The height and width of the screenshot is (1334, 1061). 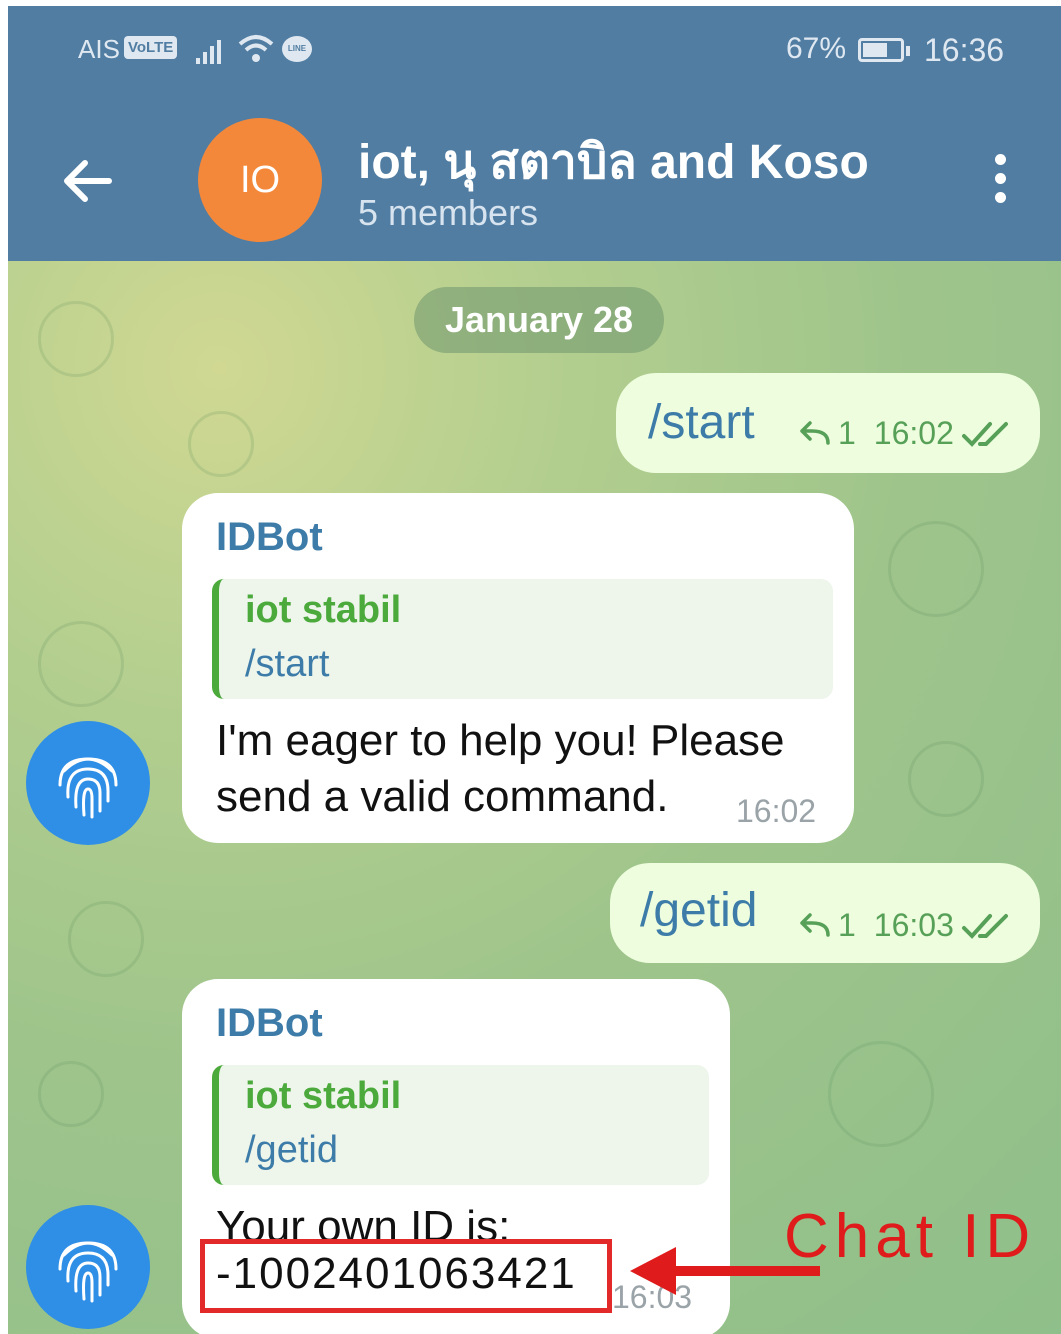 I want to click on battery-percent: 67%, so click(x=816, y=48).